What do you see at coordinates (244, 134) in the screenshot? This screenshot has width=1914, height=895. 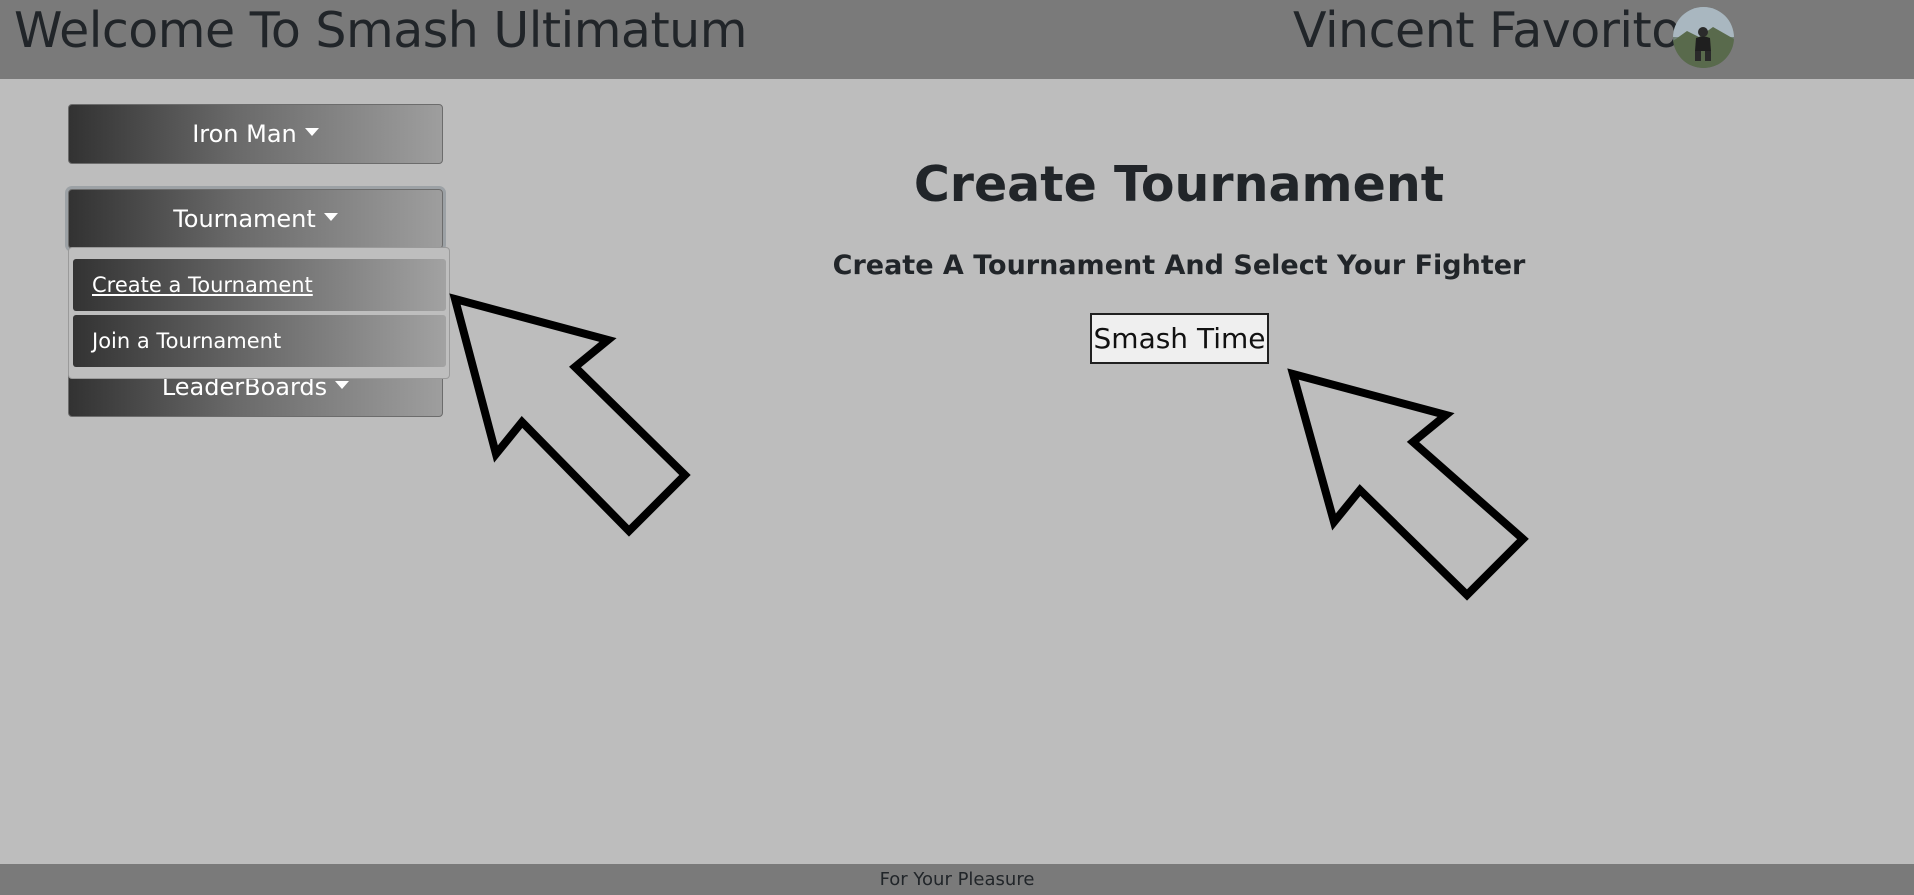 I see `character-dropdown-label: Iron Man` at bounding box center [244, 134].